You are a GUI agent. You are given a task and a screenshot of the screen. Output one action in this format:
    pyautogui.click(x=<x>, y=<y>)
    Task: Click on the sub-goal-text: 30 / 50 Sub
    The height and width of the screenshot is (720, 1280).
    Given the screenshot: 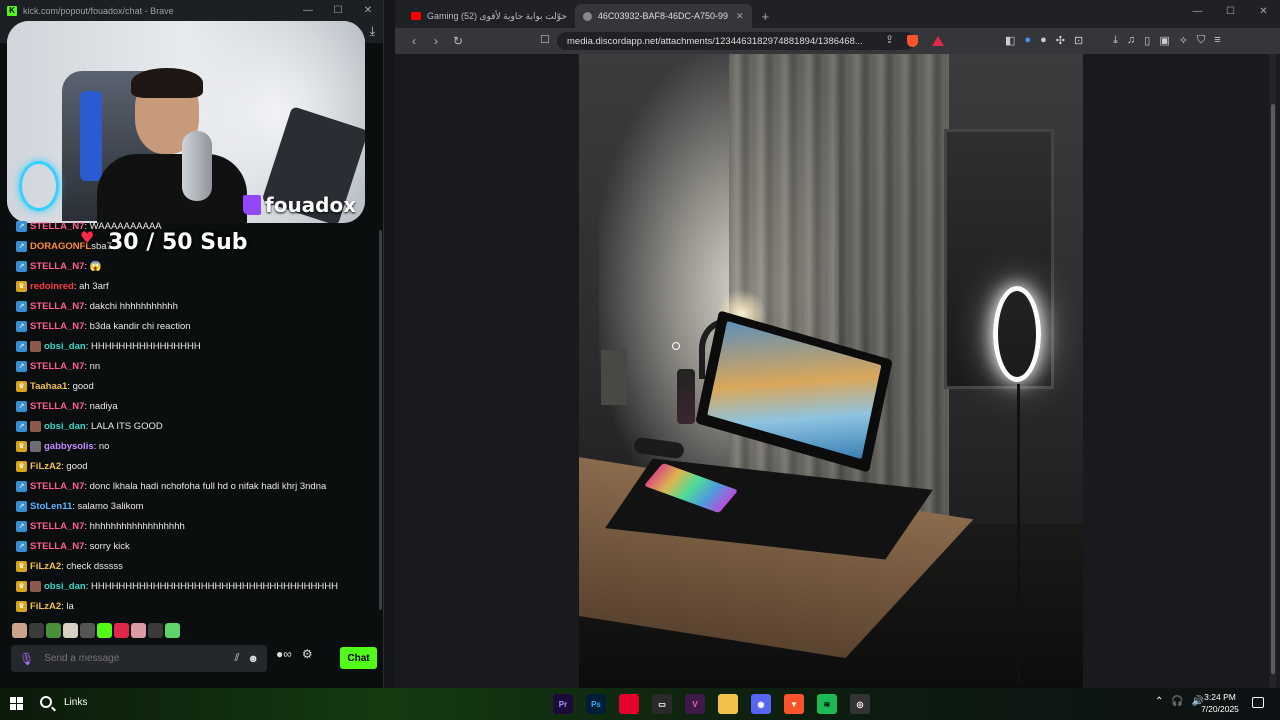 What is the action you would take?
    pyautogui.click(x=178, y=242)
    